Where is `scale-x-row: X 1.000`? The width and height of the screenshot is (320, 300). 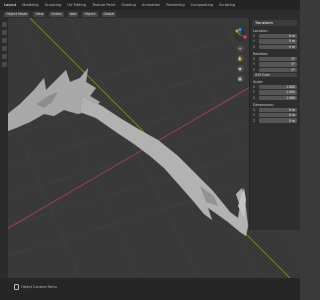 scale-x-row: X 1.000 is located at coordinates (275, 87).